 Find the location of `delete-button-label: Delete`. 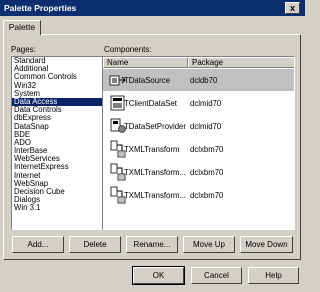

delete-button-label: Delete is located at coordinates (95, 244).